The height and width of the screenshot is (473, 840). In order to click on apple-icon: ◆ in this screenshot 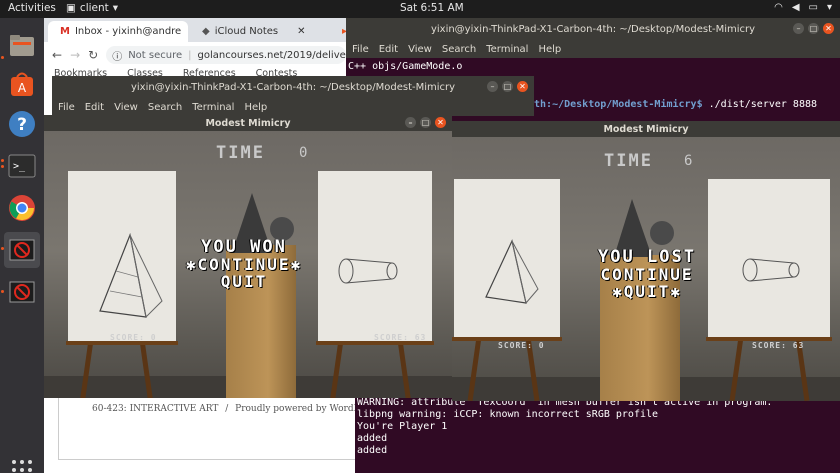, I will do `click(206, 31)`.